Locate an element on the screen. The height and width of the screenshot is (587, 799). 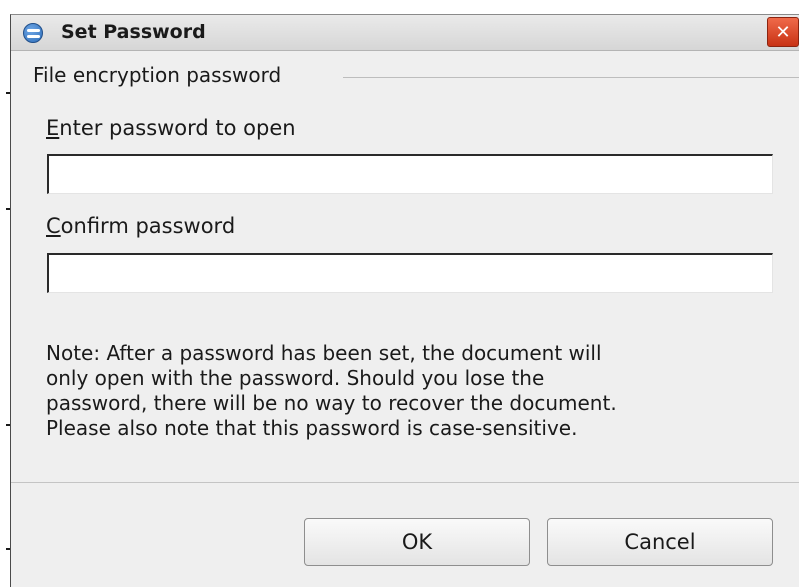
button-separator is located at coordinates (405, 482).